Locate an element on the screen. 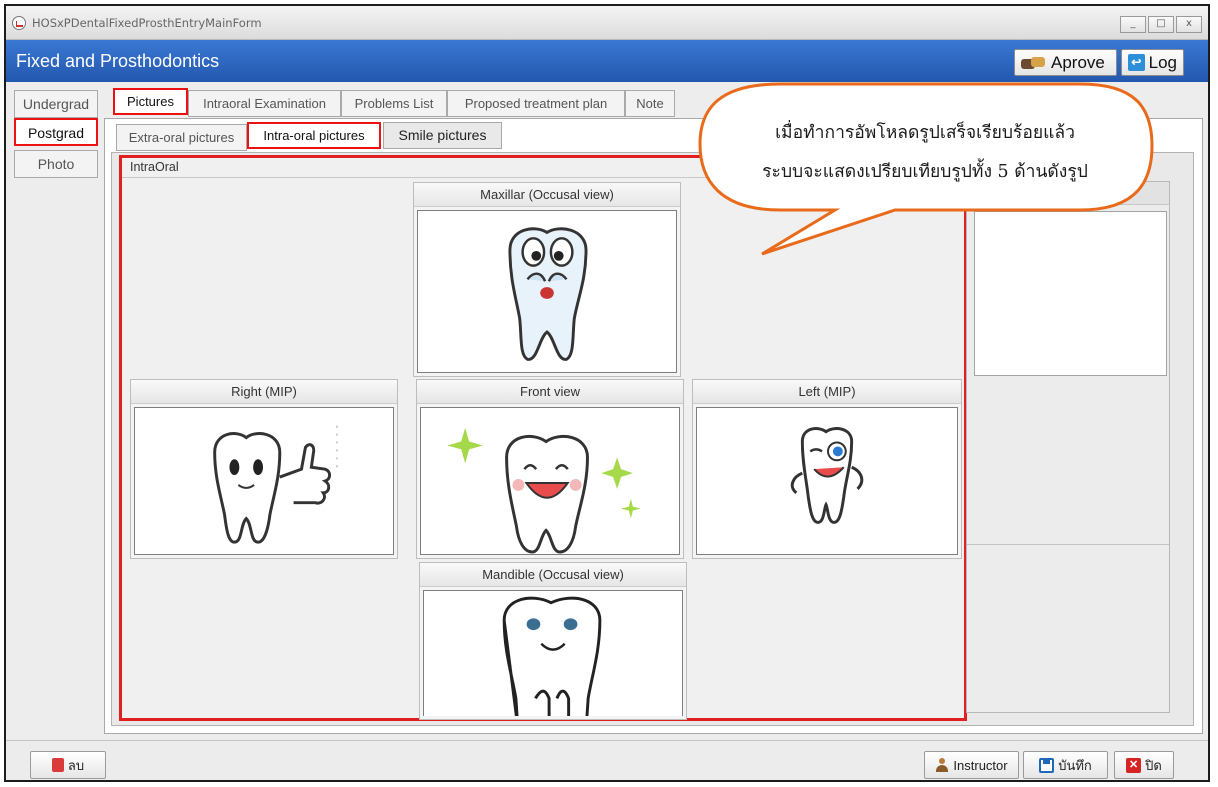 This screenshot has width=1218, height=787. page-title: Fixed and Prosthodontics is located at coordinates (118, 61).